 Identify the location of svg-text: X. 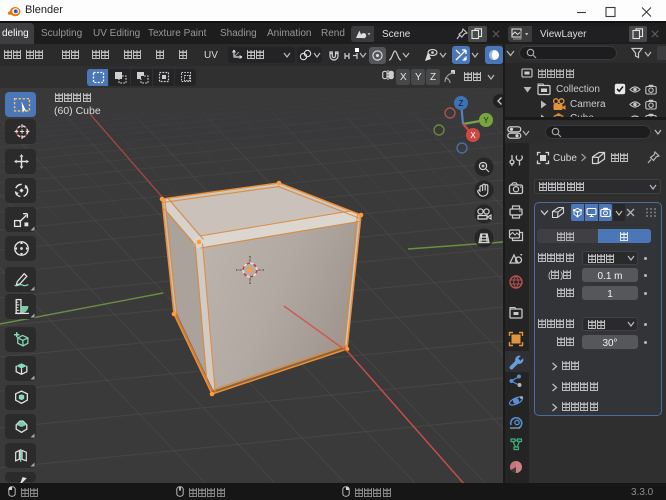
(473, 135).